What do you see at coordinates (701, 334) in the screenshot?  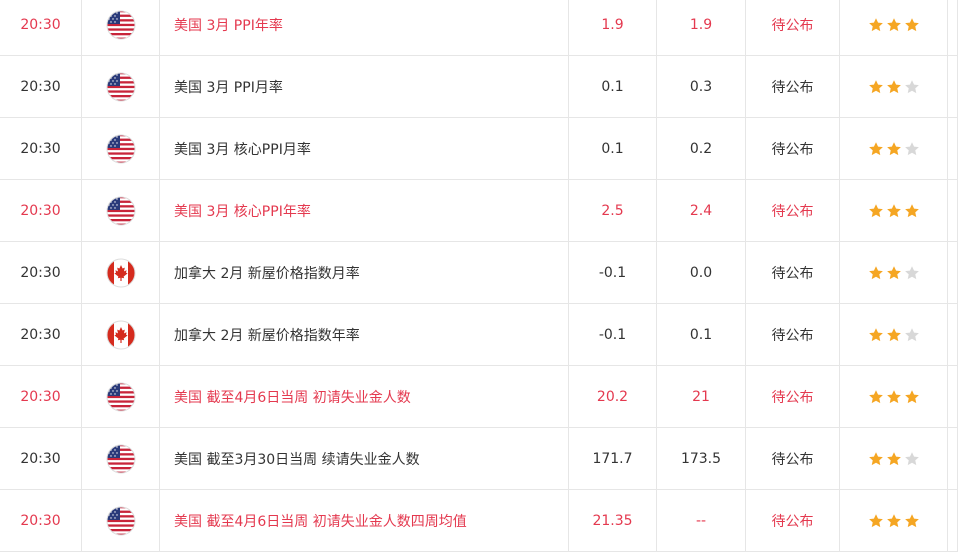 I see `forecast-value: 0.1` at bounding box center [701, 334].